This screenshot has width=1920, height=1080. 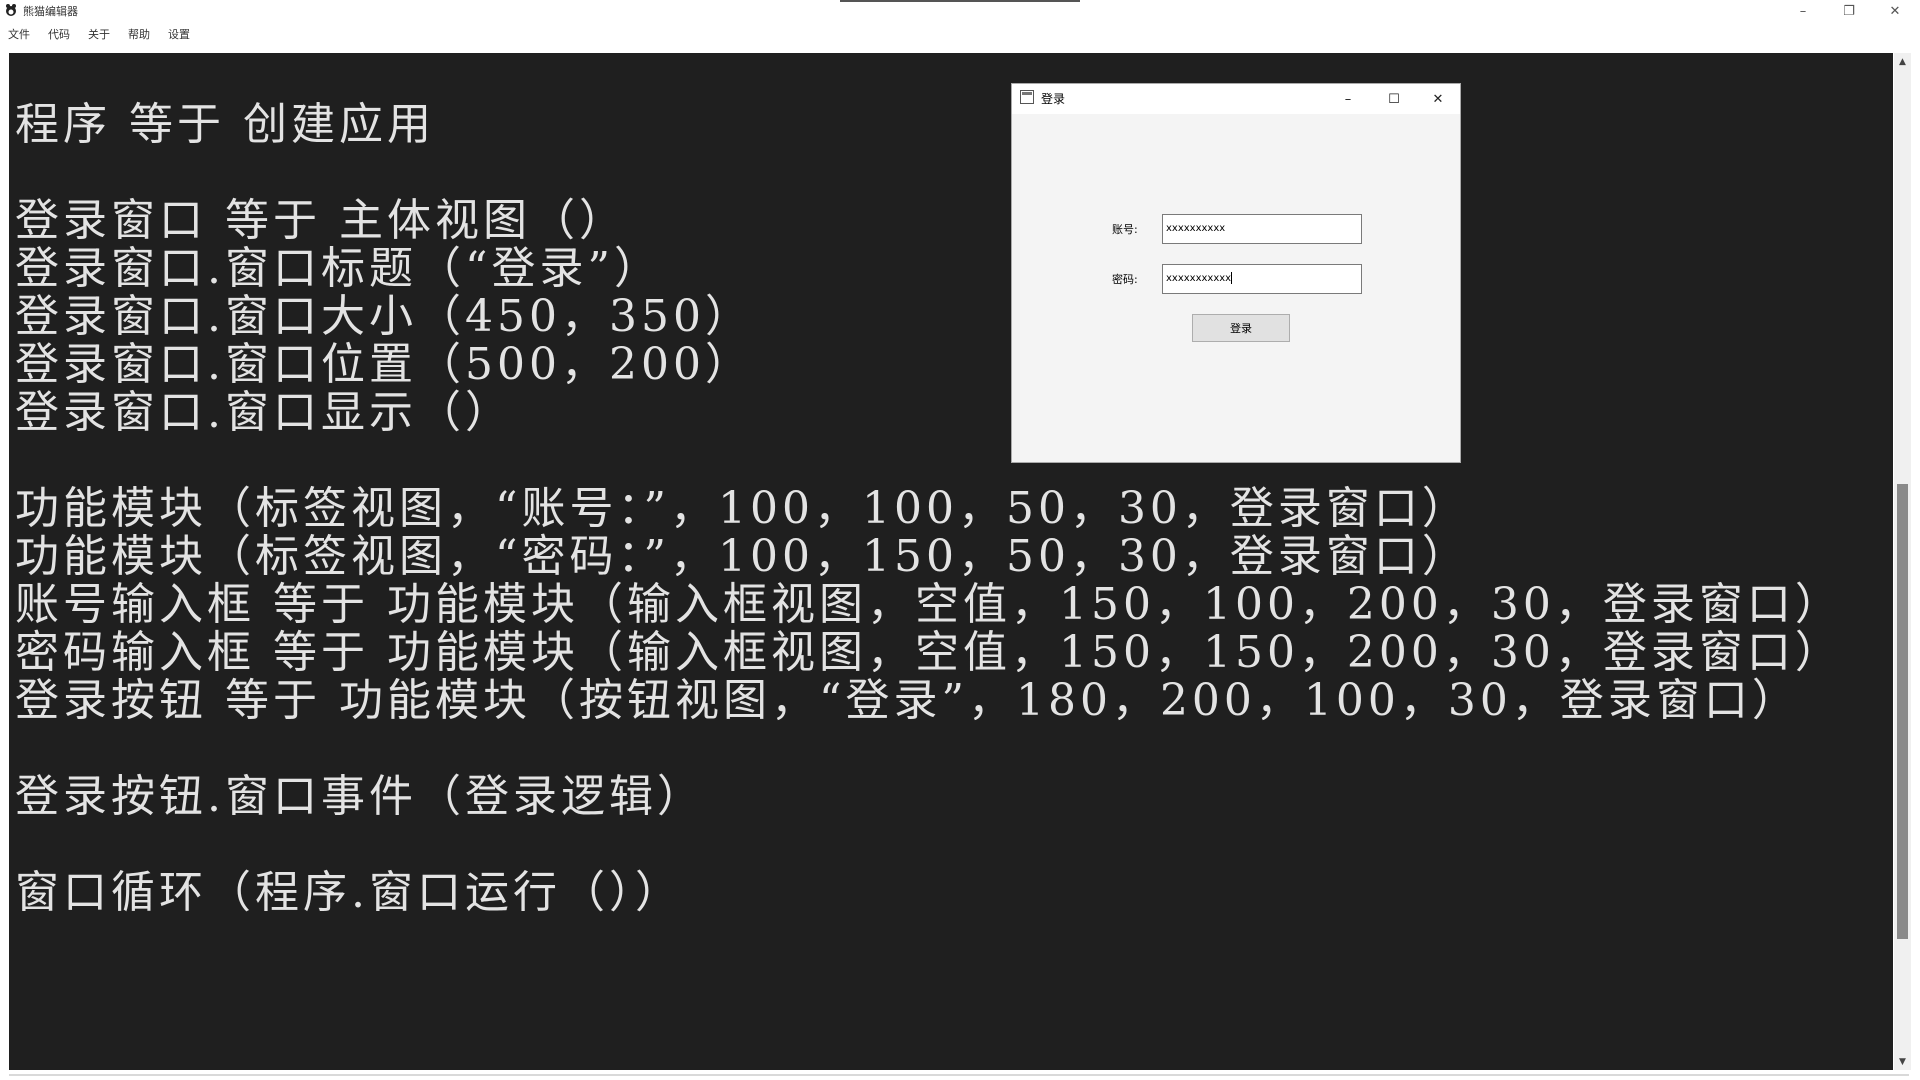 I want to click on menu-file: 文件, so click(x=19, y=34).